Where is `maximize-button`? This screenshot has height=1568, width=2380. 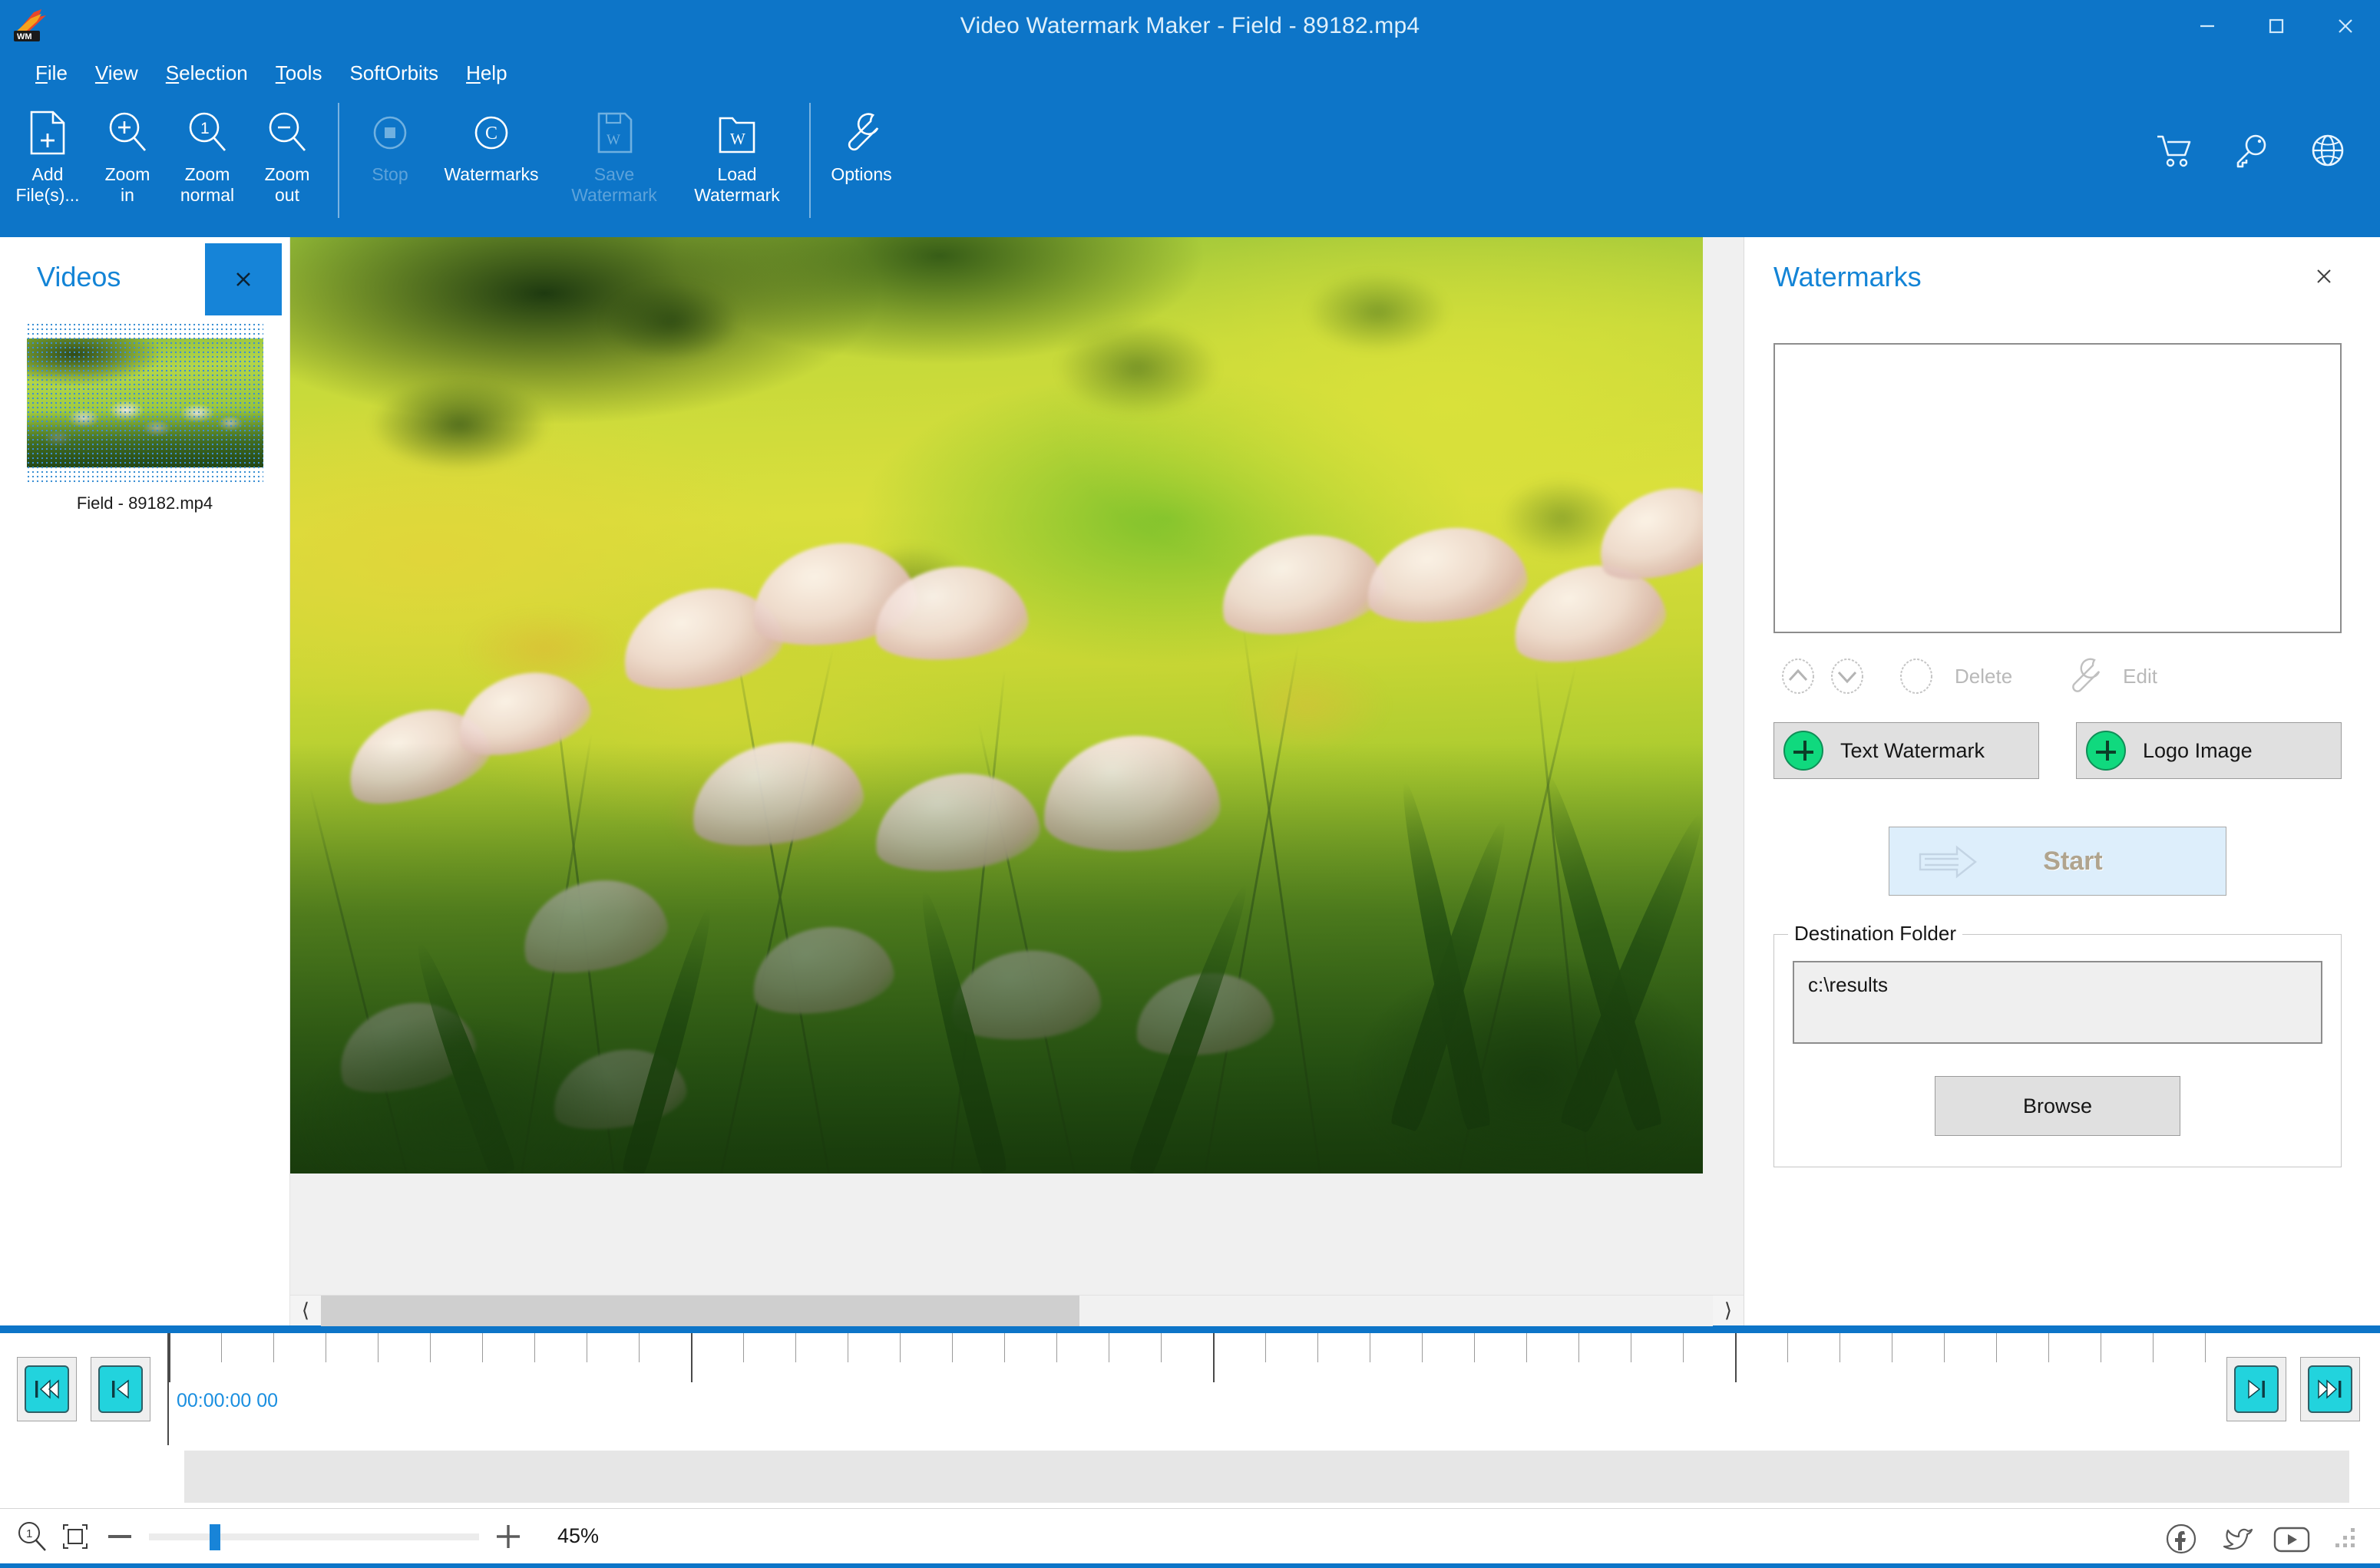
maximize-button is located at coordinates (2276, 26).